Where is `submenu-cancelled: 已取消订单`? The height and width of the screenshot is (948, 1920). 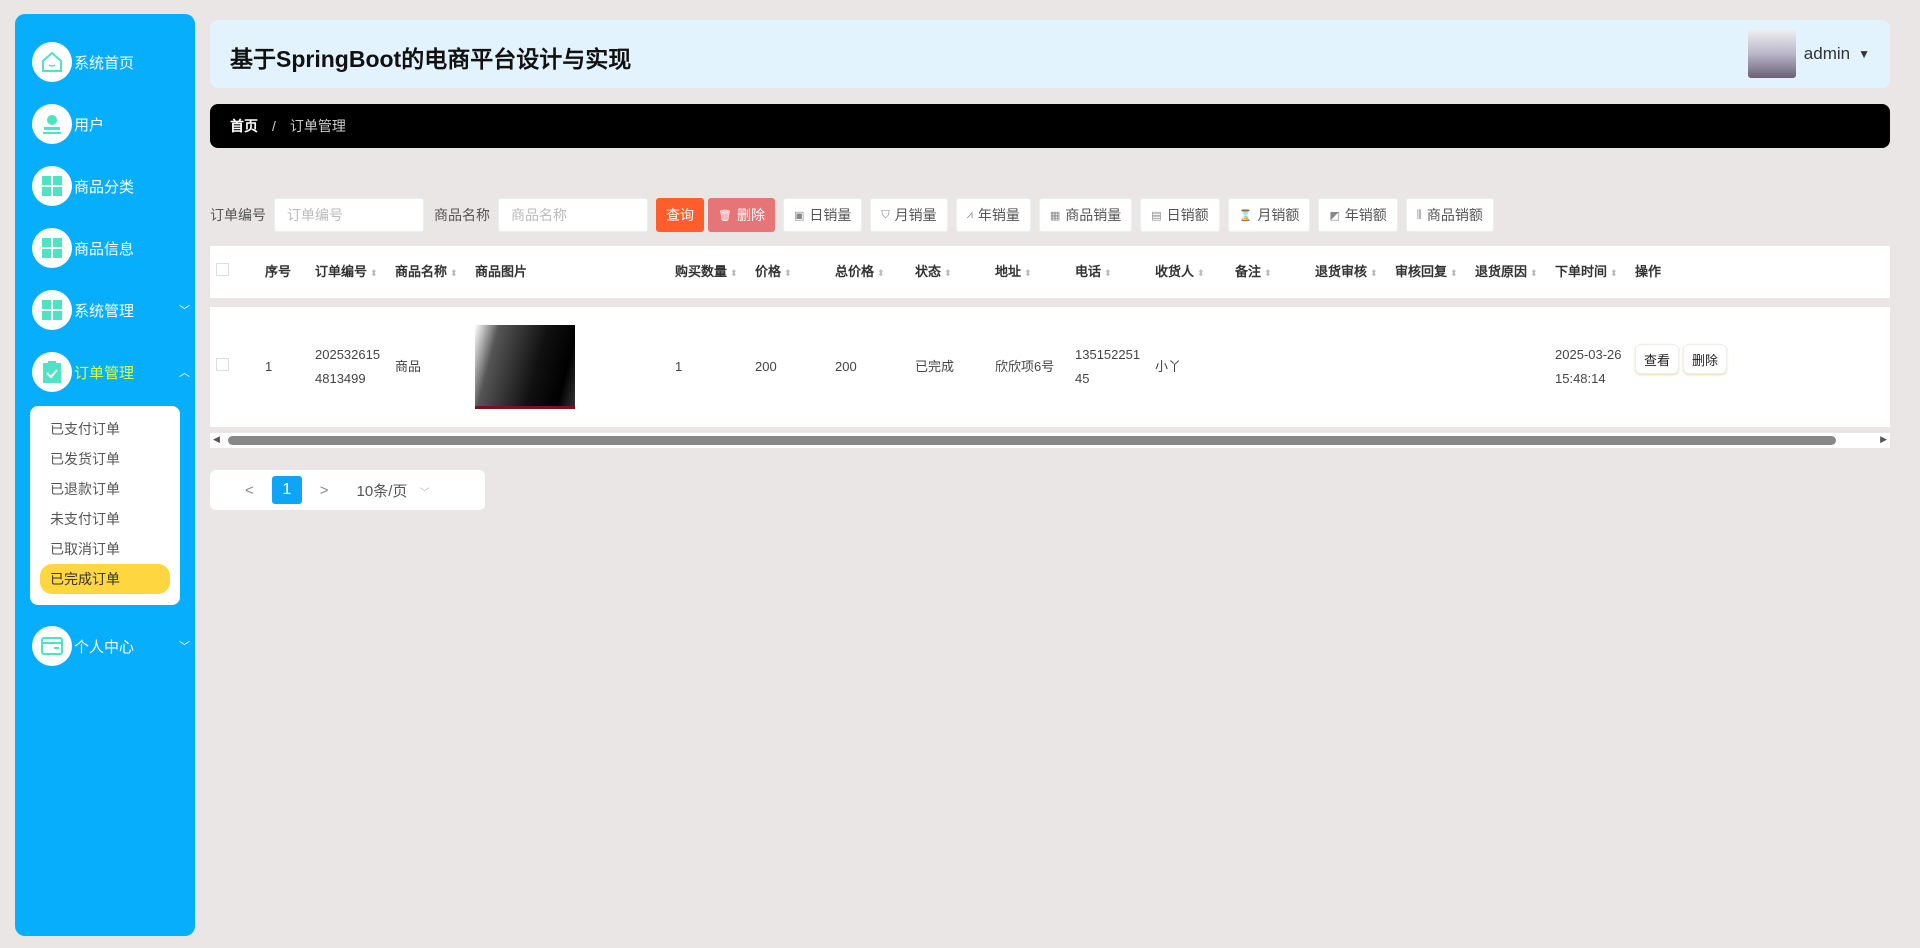
submenu-cancelled: 已取消订单 is located at coordinates (105, 549).